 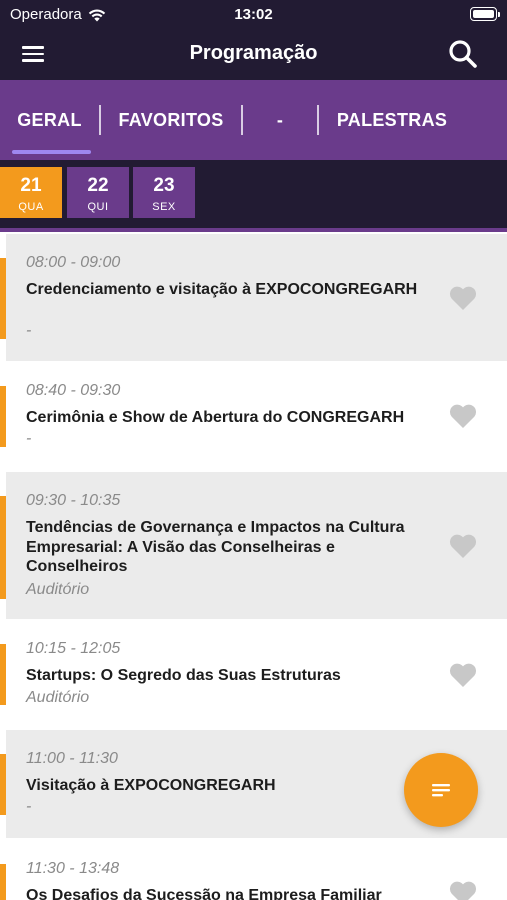 I want to click on search-button, so click(x=463, y=54).